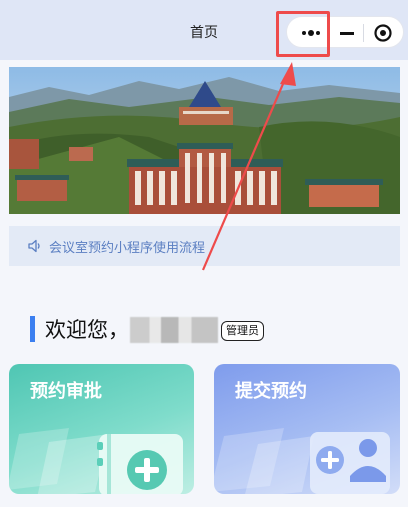 The width and height of the screenshot is (408, 507). What do you see at coordinates (32, 329) in the screenshot?
I see `section-accent-bar` at bounding box center [32, 329].